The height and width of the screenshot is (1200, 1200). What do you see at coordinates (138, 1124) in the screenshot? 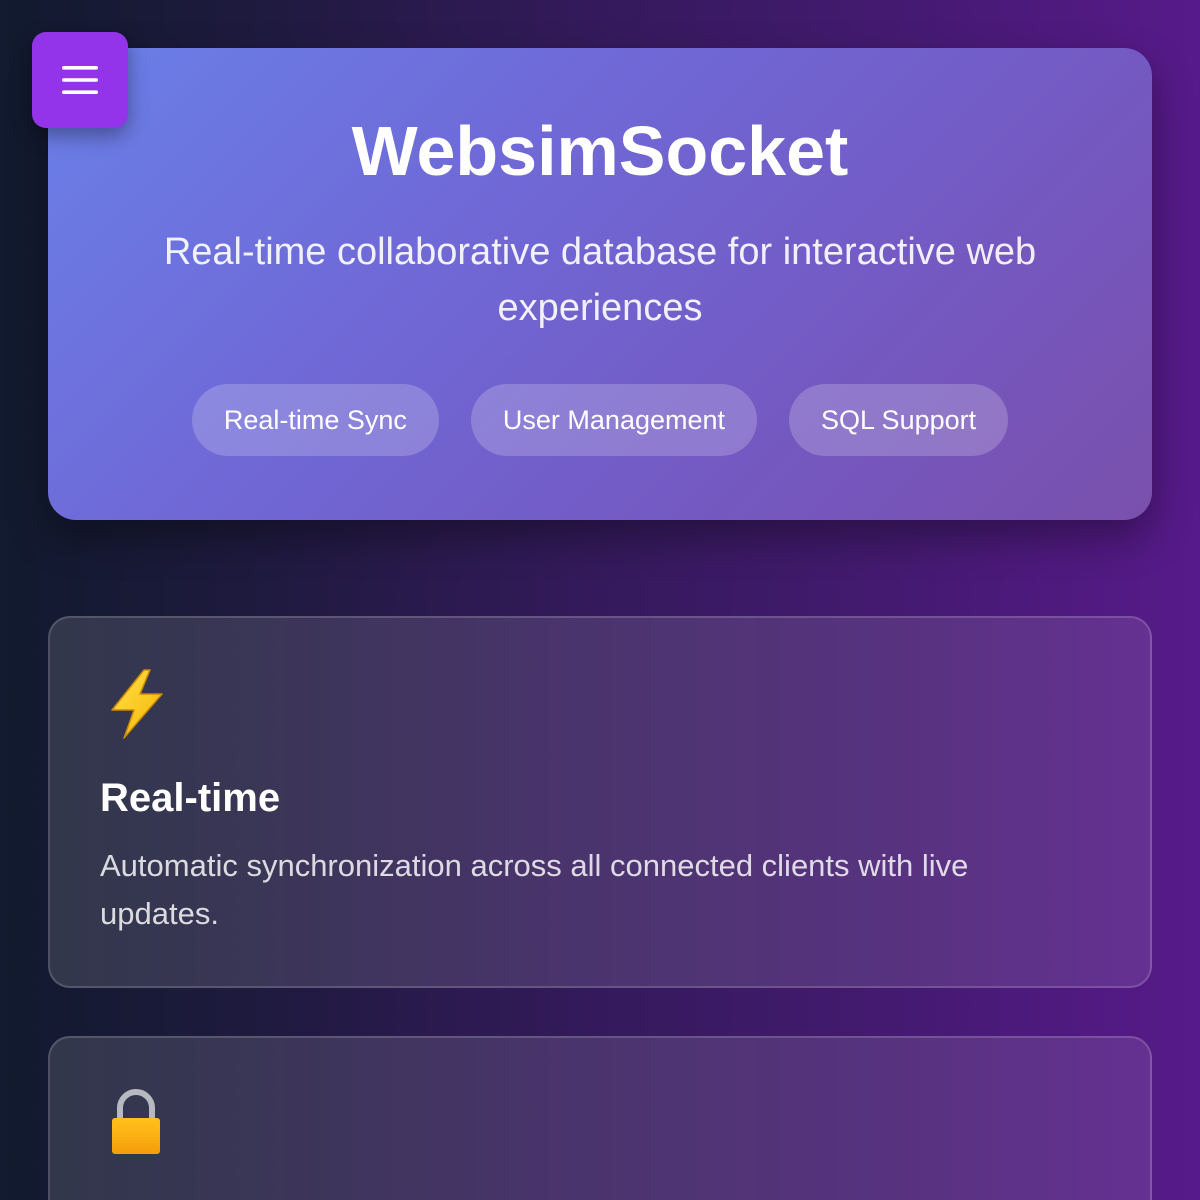
I see `lock-icon` at bounding box center [138, 1124].